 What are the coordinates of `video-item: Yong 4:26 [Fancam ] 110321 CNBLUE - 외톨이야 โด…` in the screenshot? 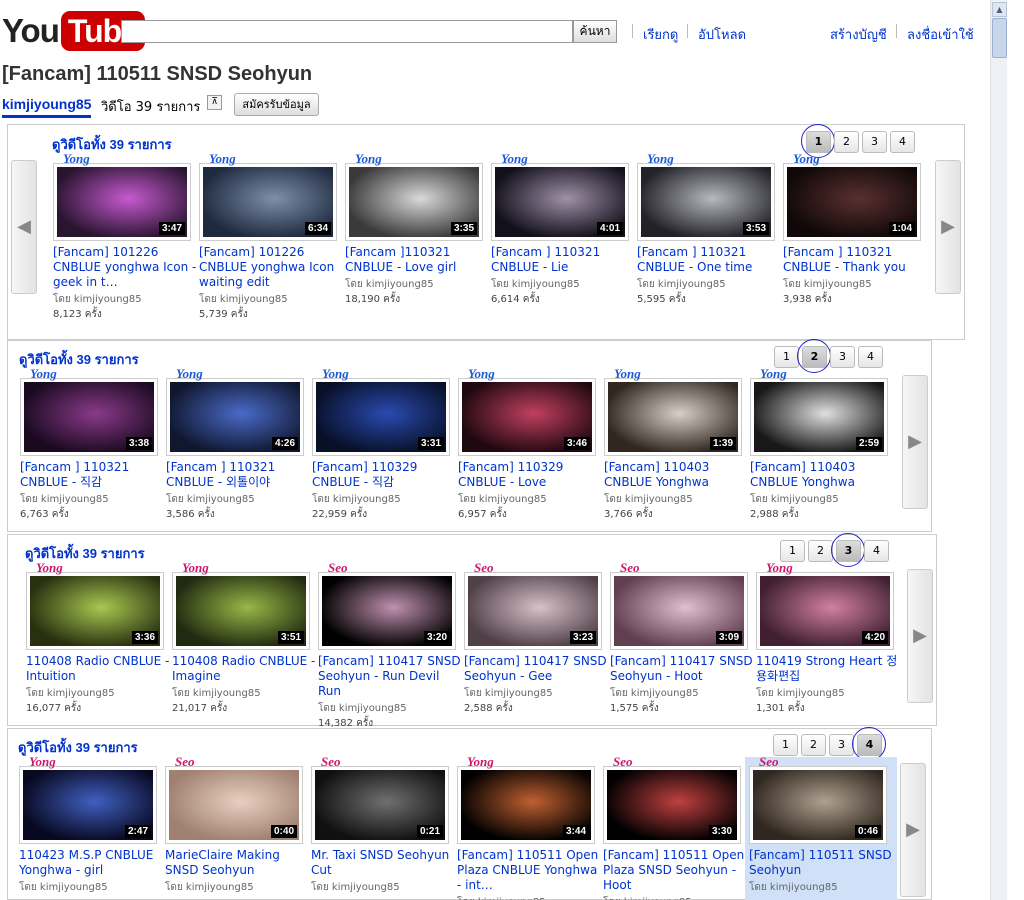 It's located at (239, 445).